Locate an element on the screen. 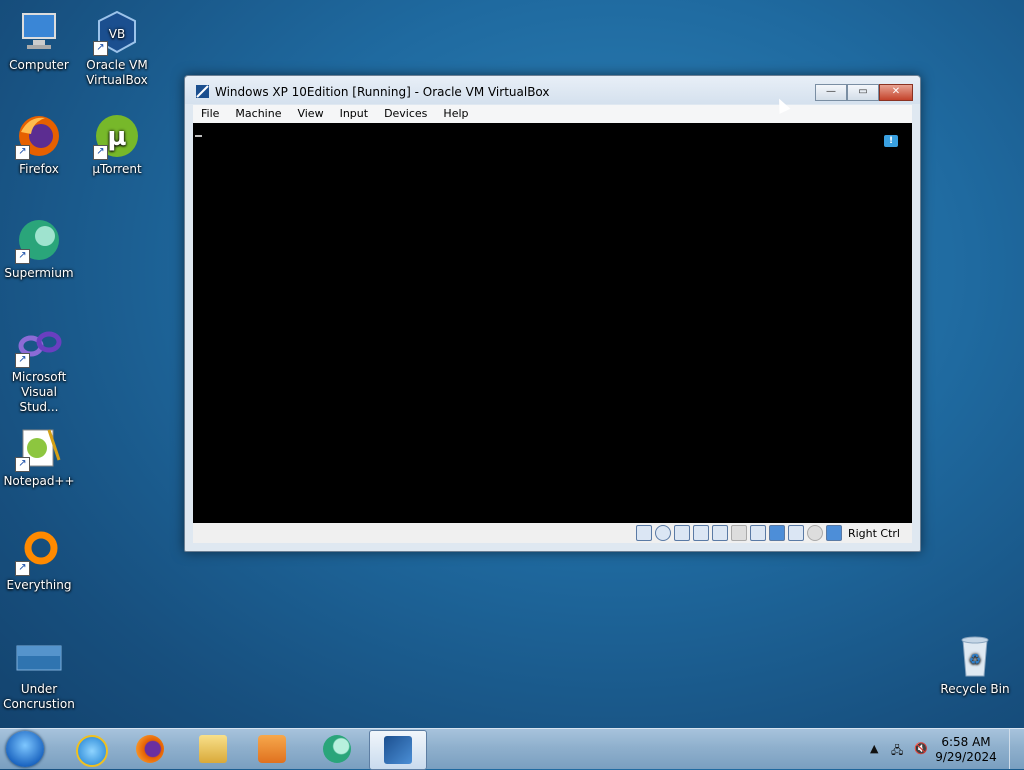  text-cursor is located at coordinates (198, 136).